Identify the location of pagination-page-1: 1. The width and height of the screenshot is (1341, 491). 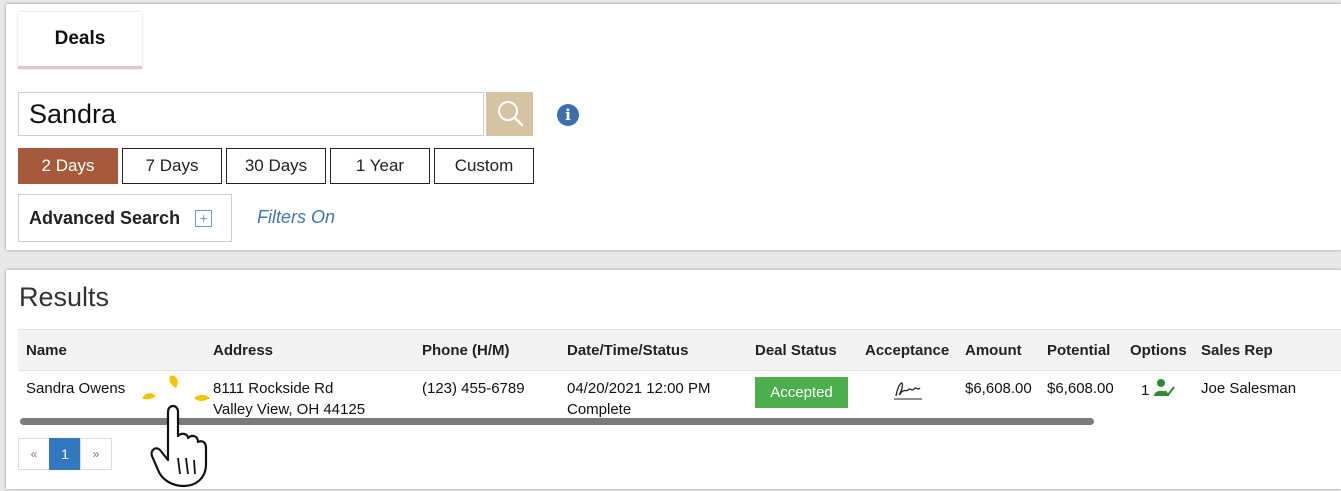
(65, 454).